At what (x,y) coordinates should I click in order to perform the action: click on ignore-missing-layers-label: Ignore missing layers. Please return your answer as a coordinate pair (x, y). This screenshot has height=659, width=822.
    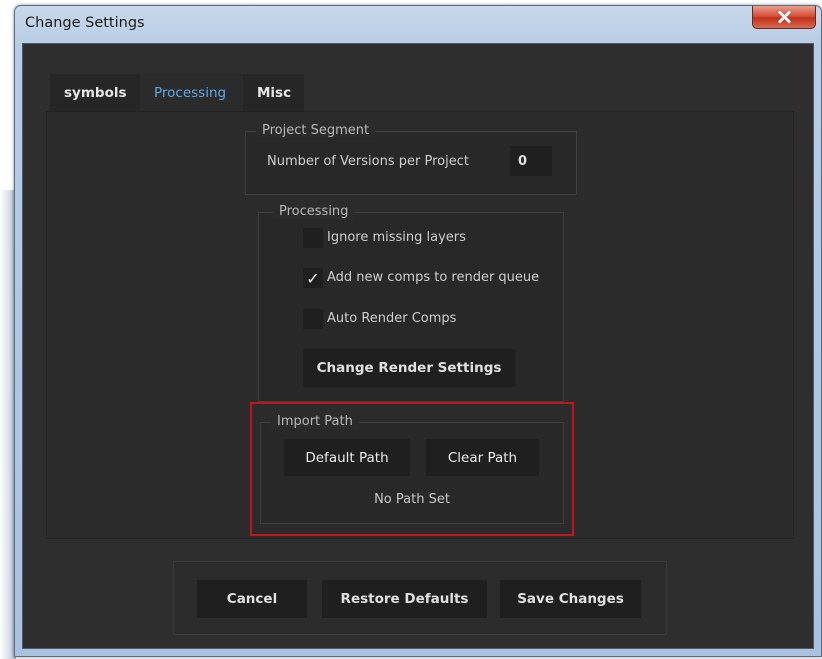
    Looking at the image, I should click on (396, 237).